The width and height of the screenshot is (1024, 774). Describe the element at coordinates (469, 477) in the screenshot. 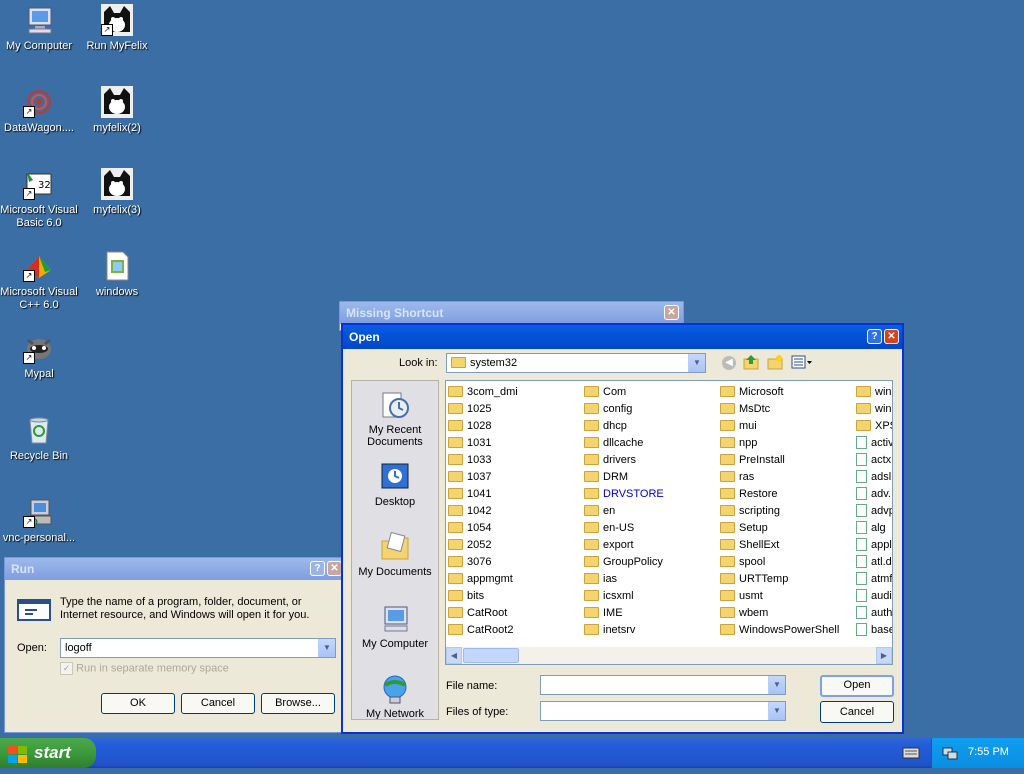

I see `file-list-item: 1037` at that location.